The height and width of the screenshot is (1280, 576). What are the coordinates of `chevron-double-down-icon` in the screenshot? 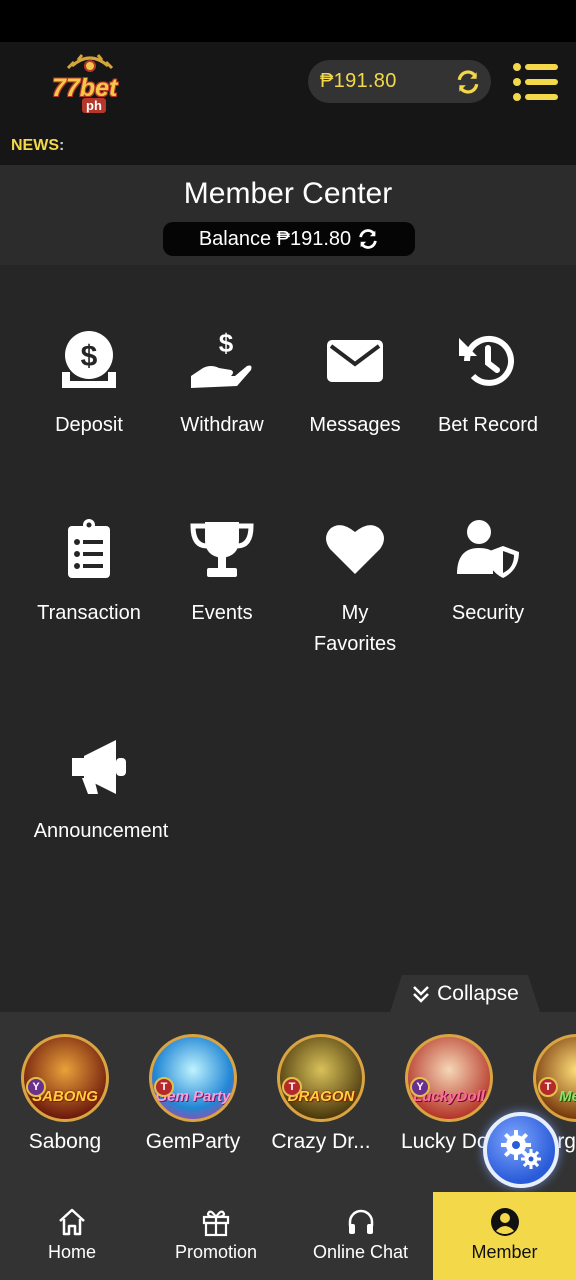 It's located at (421, 994).